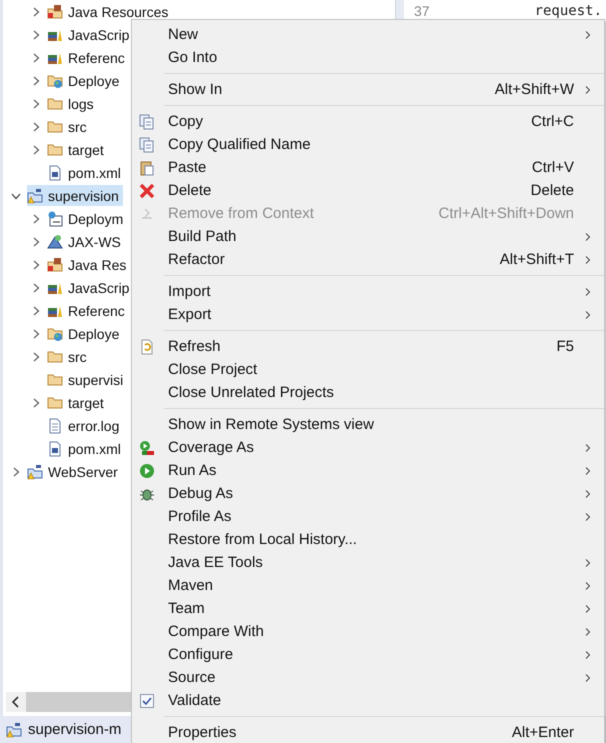 Image resolution: width=606 pixels, height=743 pixels. Describe the element at coordinates (368, 447) in the screenshot. I see `menu-item: Coverage As` at that location.